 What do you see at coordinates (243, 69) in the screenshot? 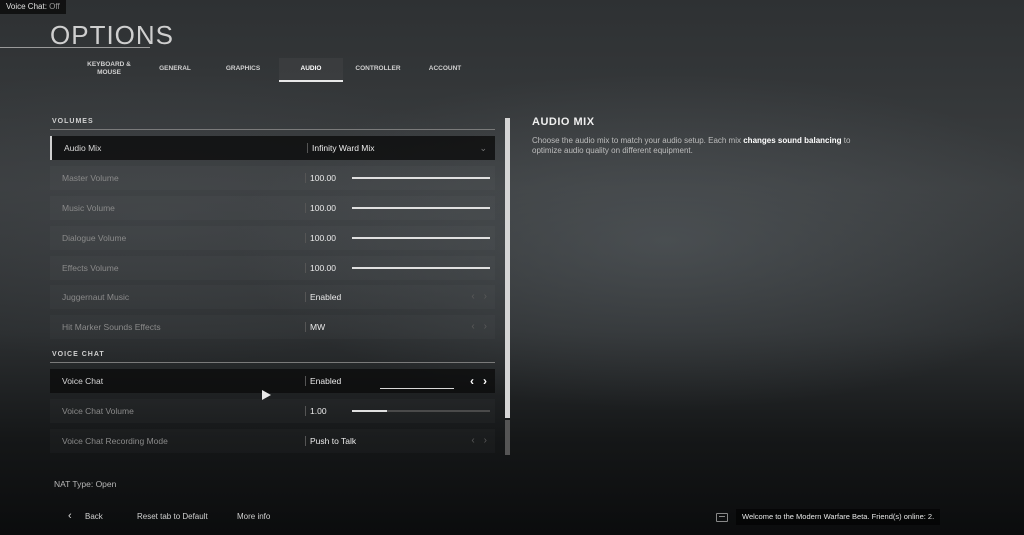
I see `tab-graphics: GRAPHICS` at bounding box center [243, 69].